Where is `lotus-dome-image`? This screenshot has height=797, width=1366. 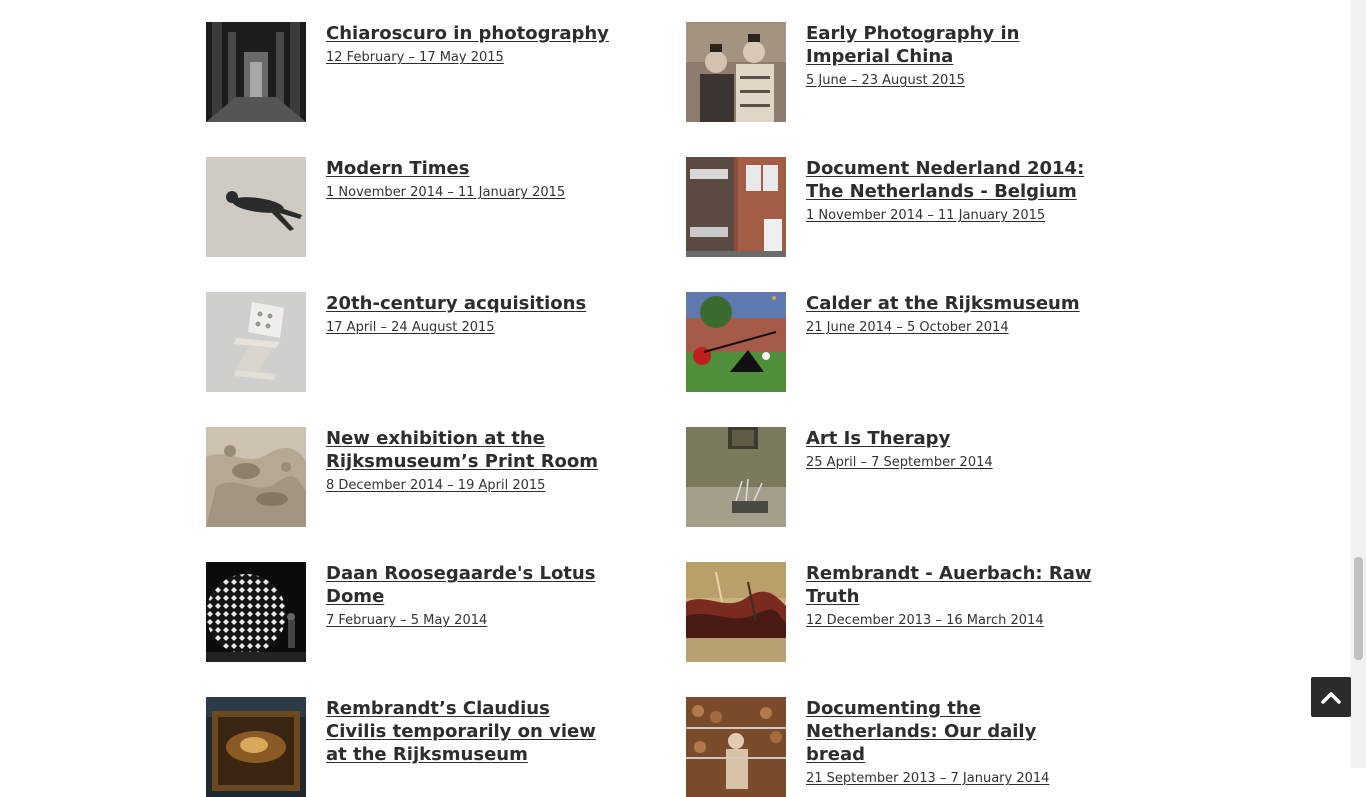 lotus-dome-image is located at coordinates (256, 612).